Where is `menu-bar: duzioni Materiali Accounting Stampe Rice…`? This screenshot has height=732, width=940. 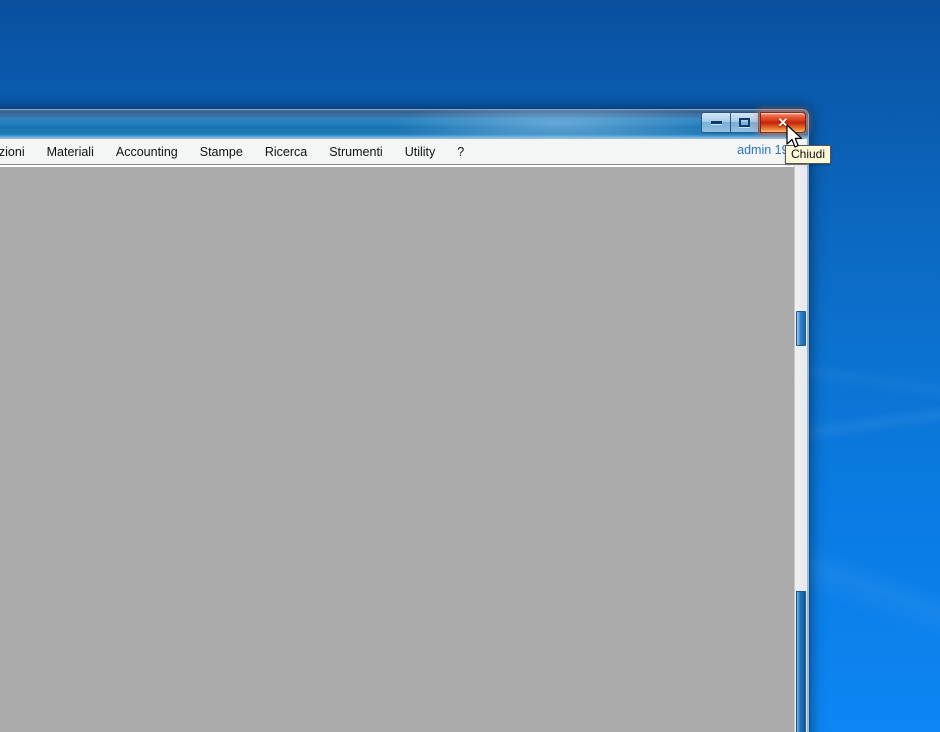 menu-bar: duzioni Materiali Accounting Stampe Rice… is located at coordinates (403, 152).